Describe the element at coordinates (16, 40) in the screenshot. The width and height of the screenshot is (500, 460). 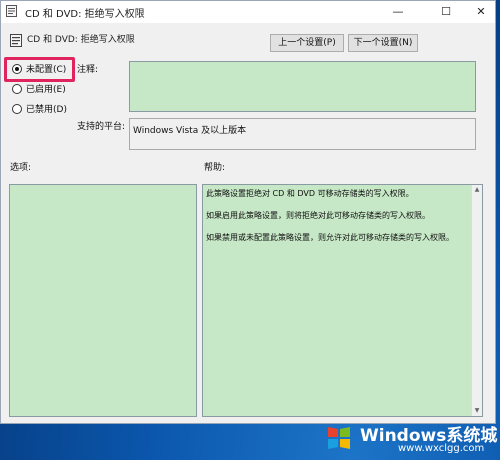
I see `policy-setting-icon` at that location.